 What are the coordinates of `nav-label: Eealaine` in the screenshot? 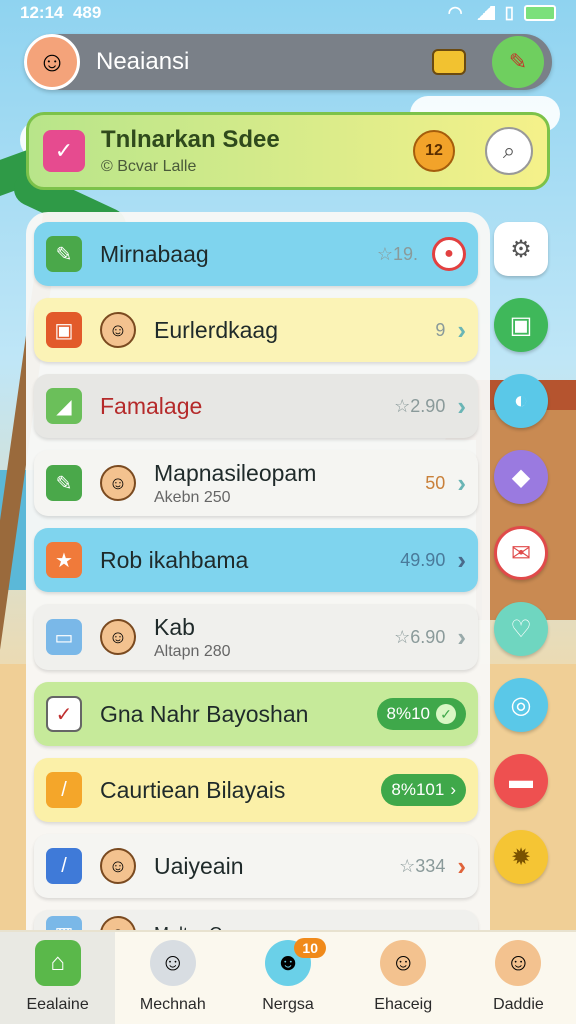 It's located at (57, 1004).